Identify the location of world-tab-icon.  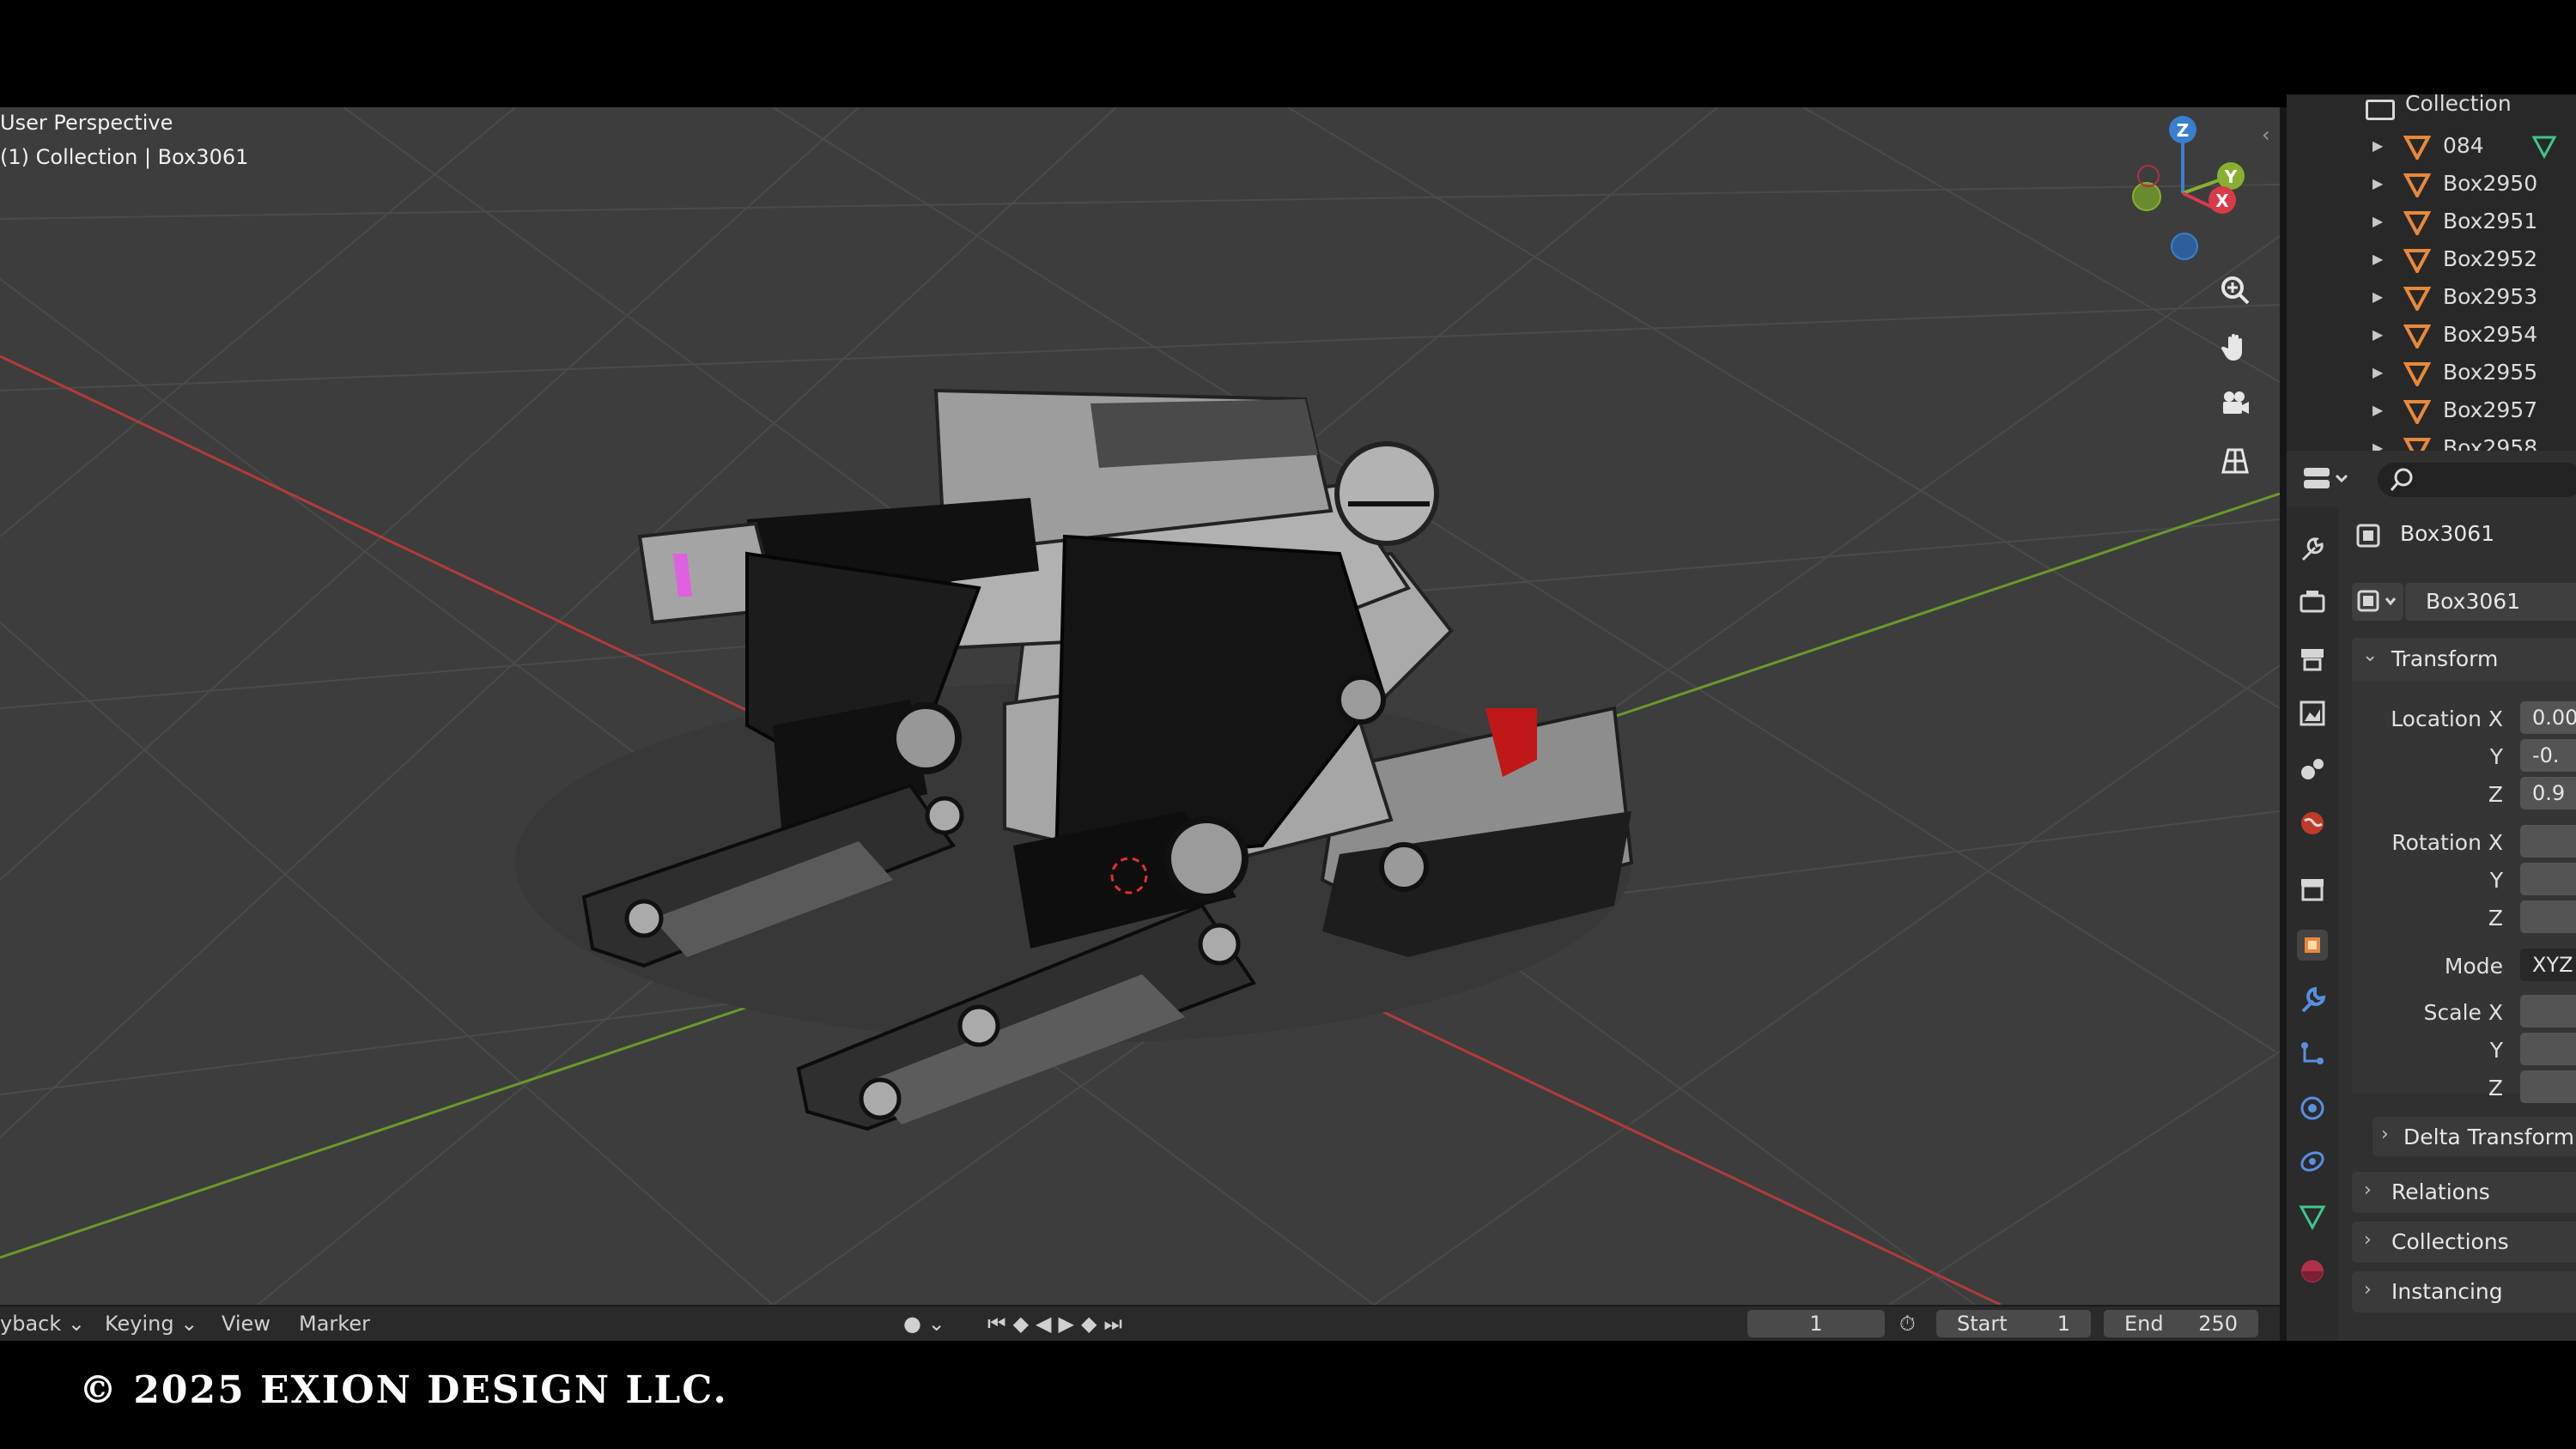
(2312, 823).